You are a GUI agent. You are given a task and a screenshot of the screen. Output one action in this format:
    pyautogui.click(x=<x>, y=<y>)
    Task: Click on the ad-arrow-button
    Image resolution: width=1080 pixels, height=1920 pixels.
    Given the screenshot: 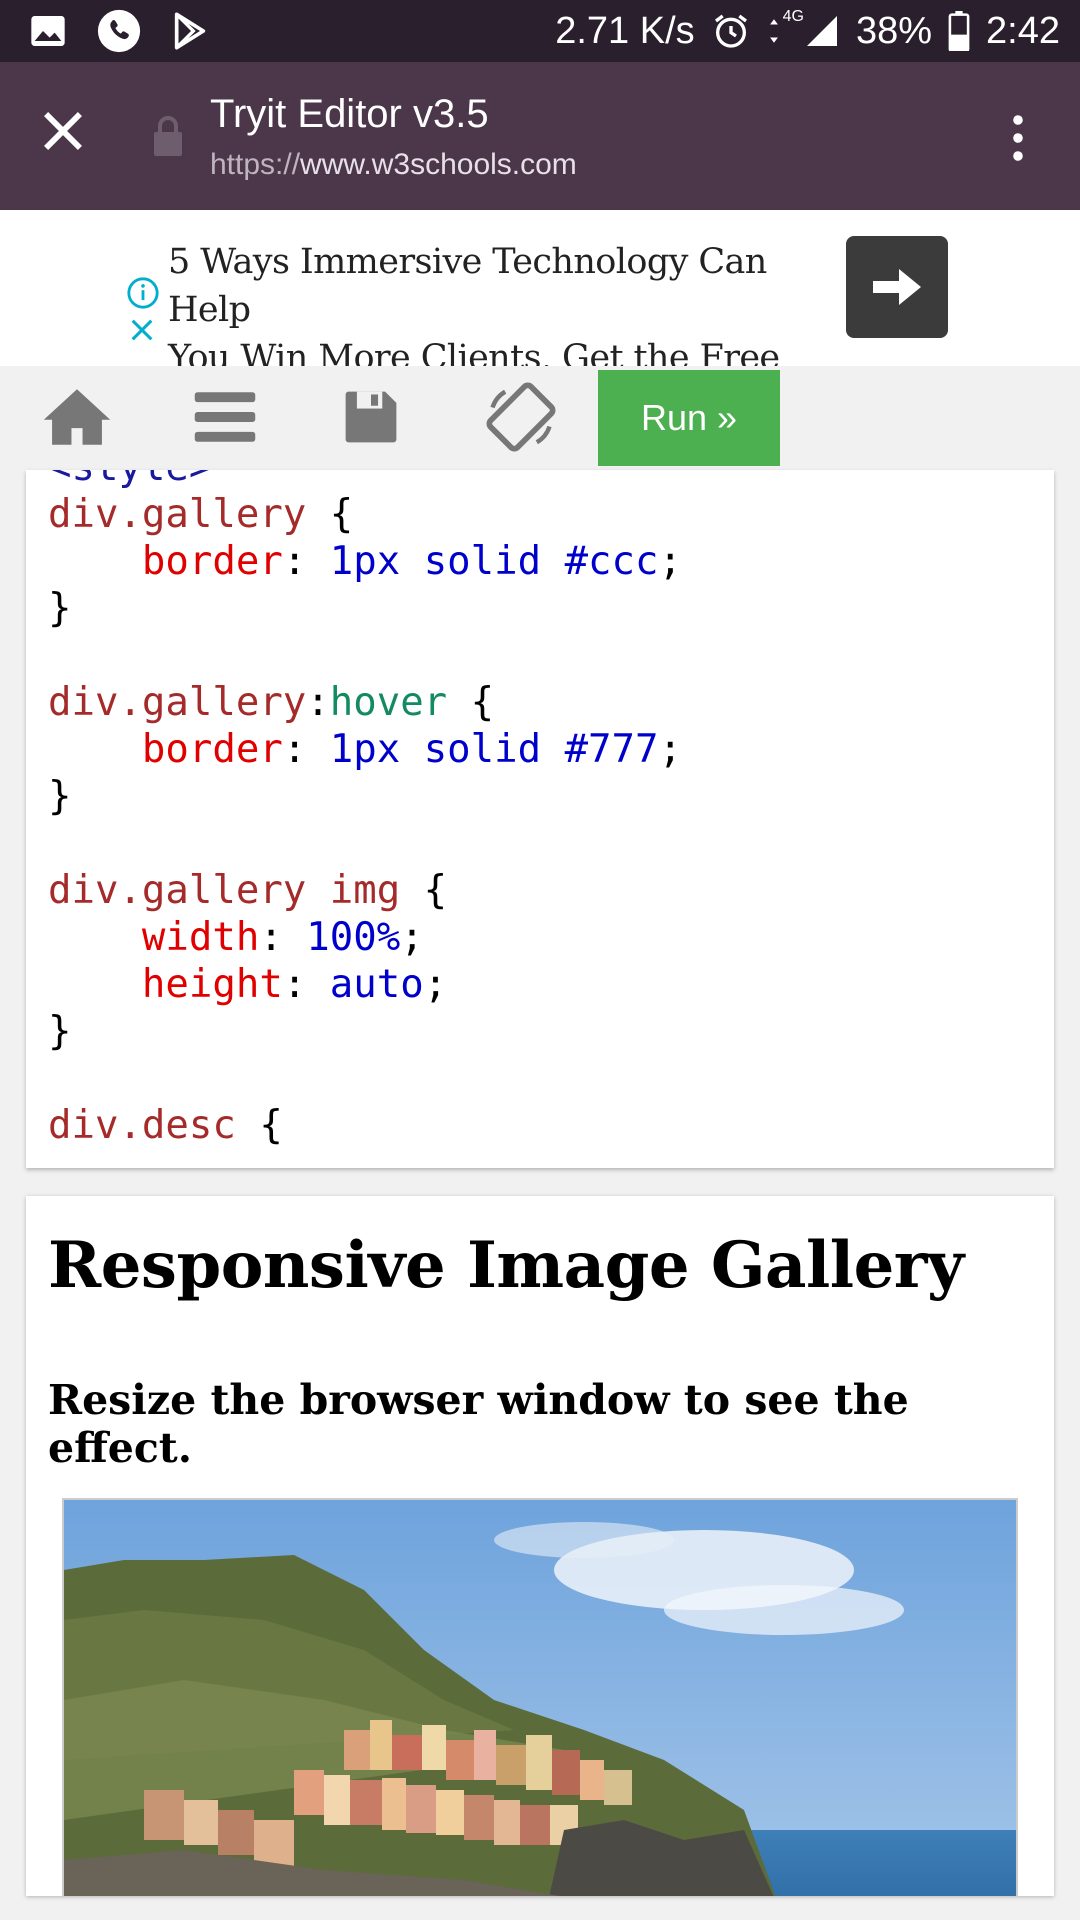 What is the action you would take?
    pyautogui.click(x=897, y=287)
    